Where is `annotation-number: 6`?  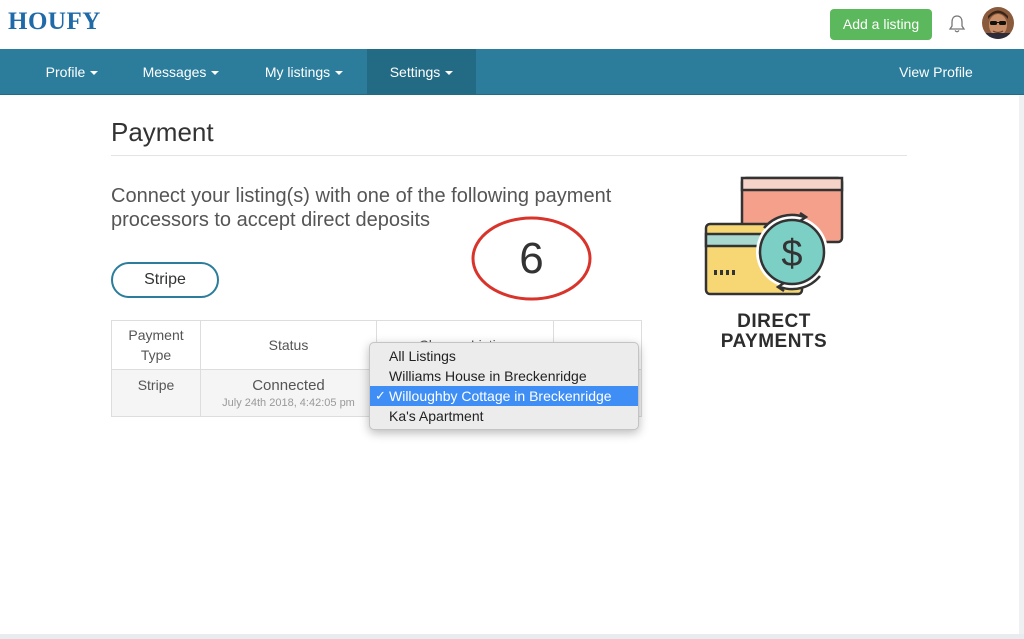
annotation-number: 6 is located at coordinates (531, 258).